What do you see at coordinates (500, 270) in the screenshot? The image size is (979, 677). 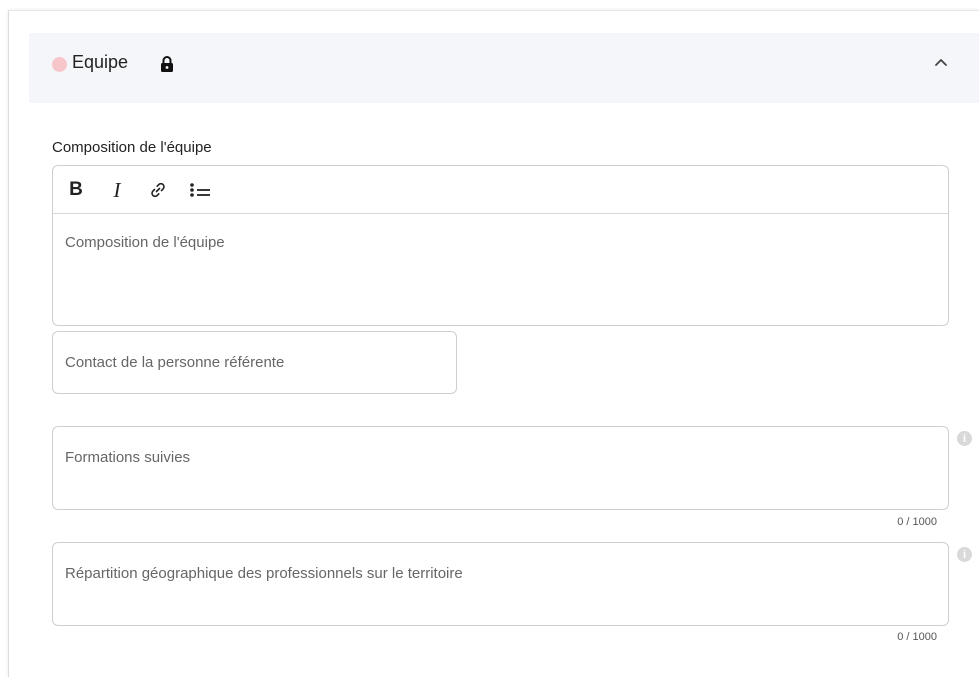 I see `composition-editor-area: Composition de l'équipe` at bounding box center [500, 270].